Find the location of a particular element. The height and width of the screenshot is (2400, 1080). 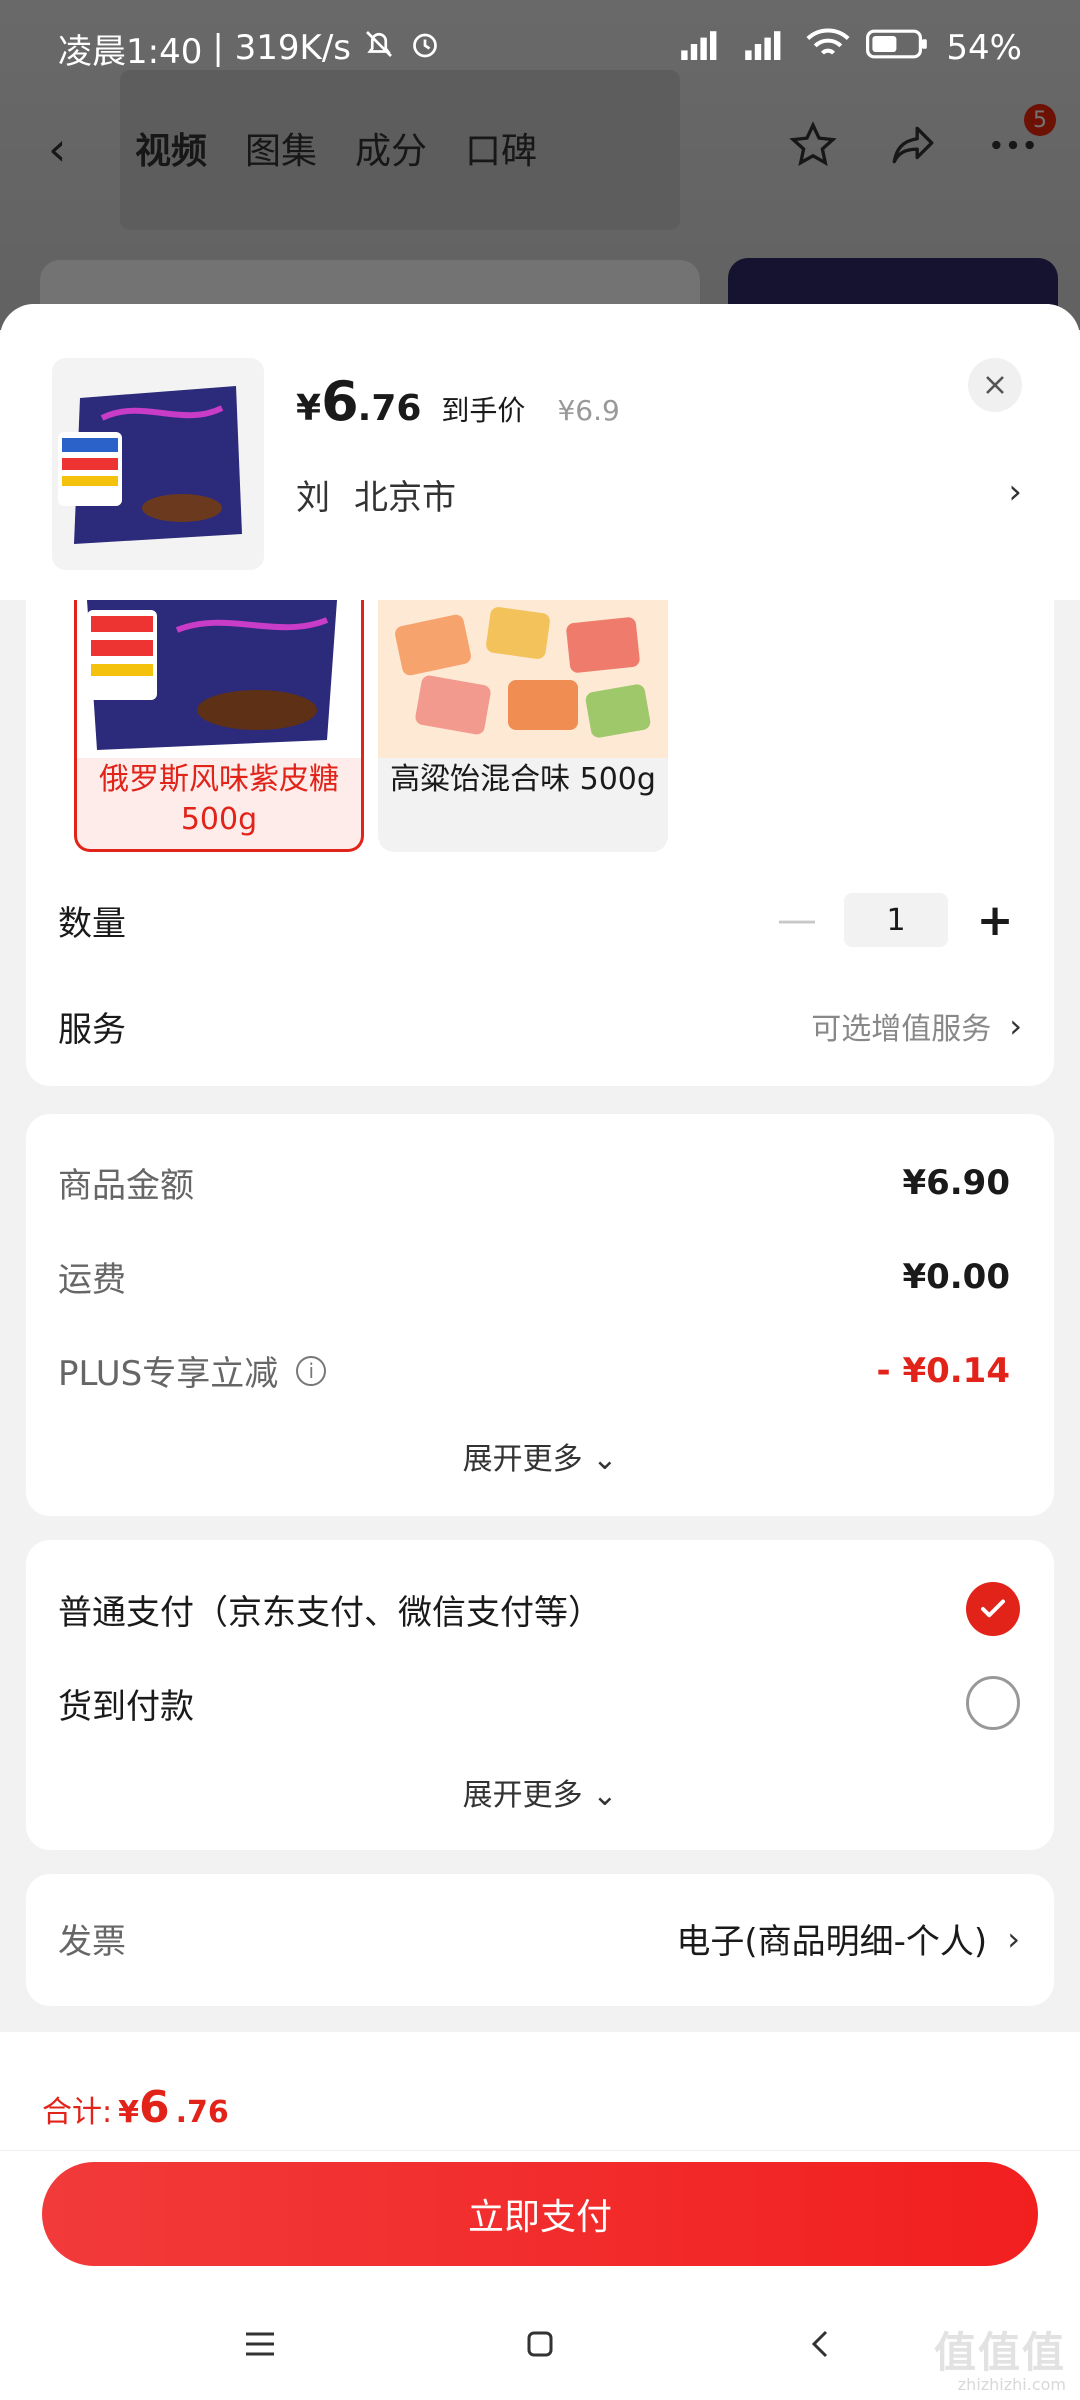

total-label: 合计: is located at coordinates (77, 2112).